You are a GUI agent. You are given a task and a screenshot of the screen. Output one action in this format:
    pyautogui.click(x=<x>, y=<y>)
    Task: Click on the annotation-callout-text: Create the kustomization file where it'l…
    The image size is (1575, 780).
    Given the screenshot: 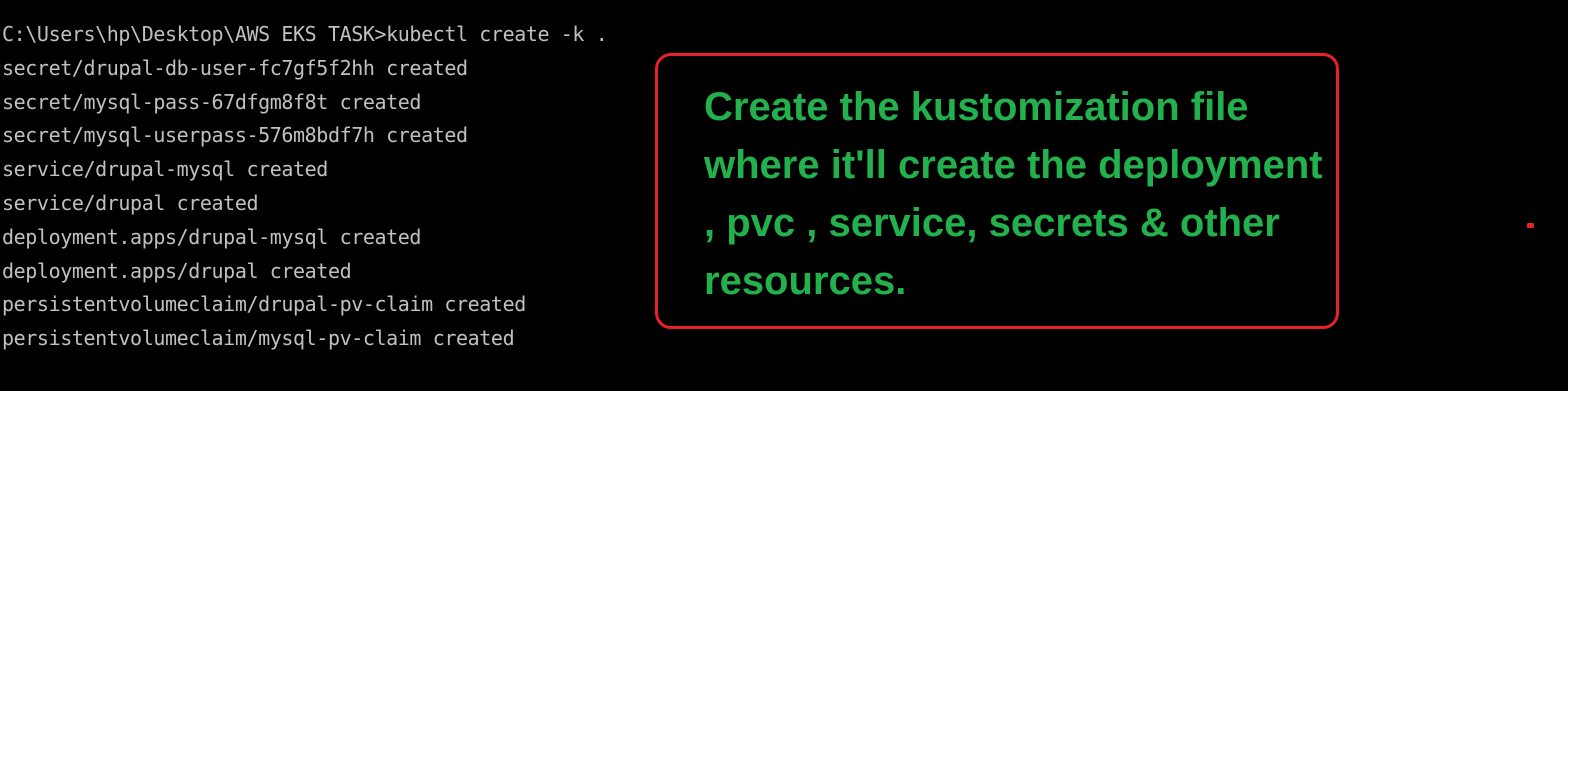 What is the action you would take?
    pyautogui.click(x=1013, y=194)
    